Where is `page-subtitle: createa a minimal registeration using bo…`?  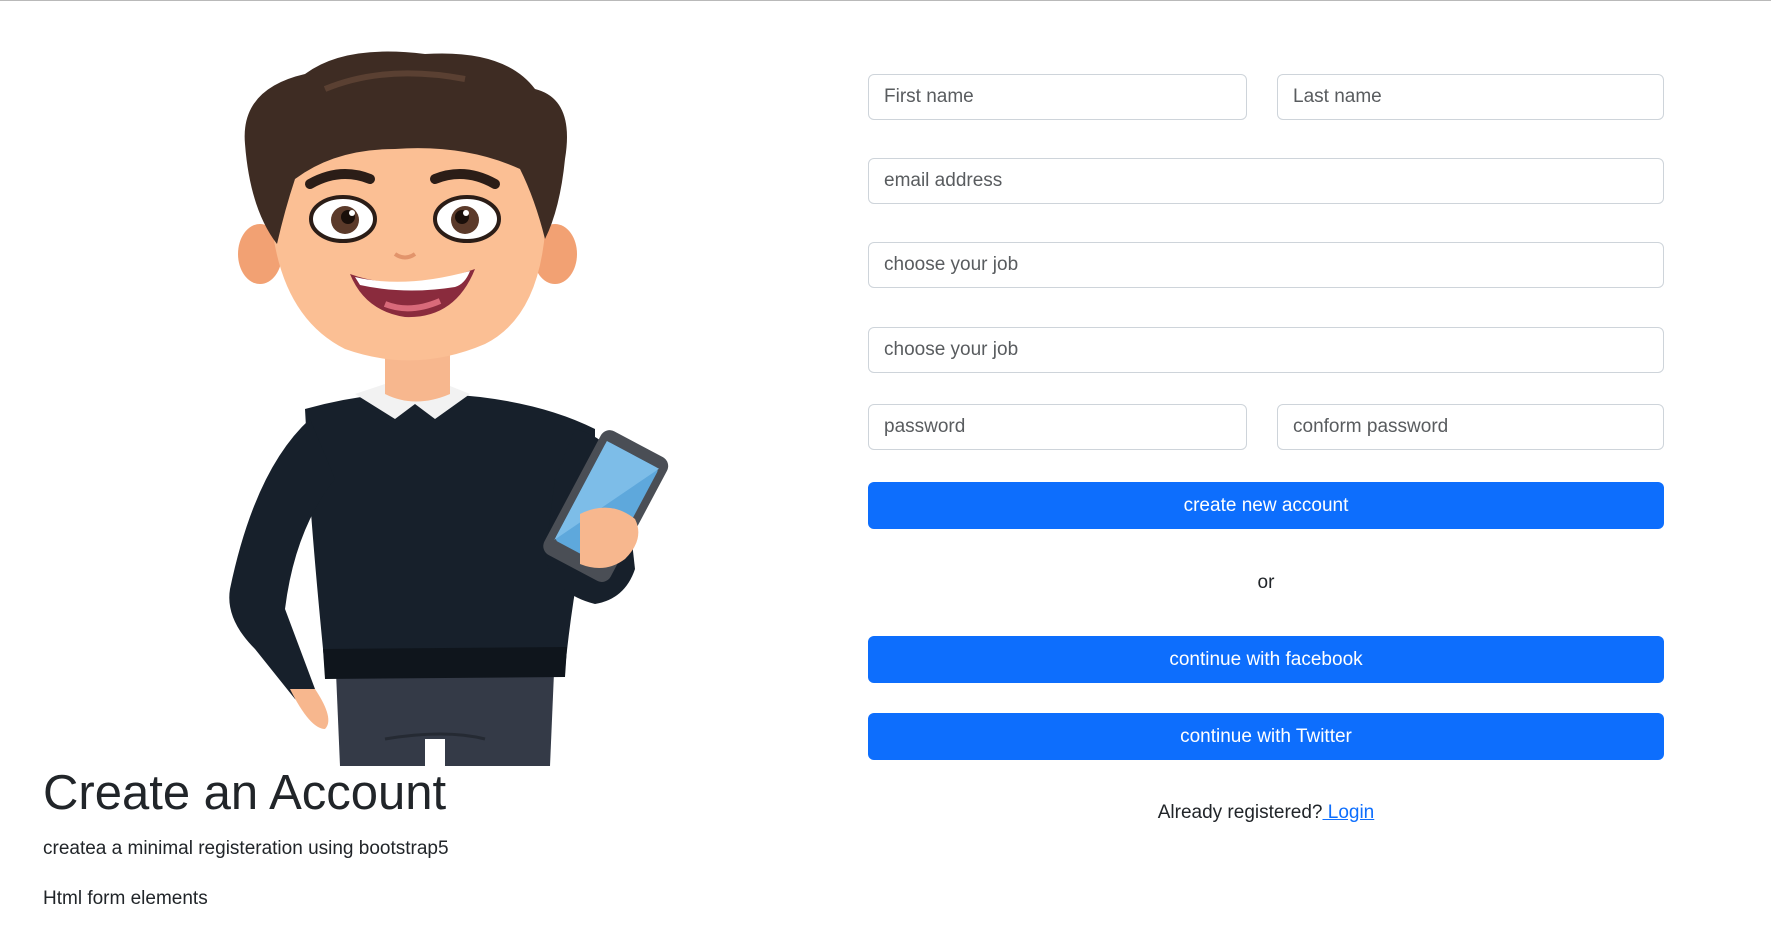 page-subtitle: createa a minimal registeration using bo… is located at coordinates (246, 848).